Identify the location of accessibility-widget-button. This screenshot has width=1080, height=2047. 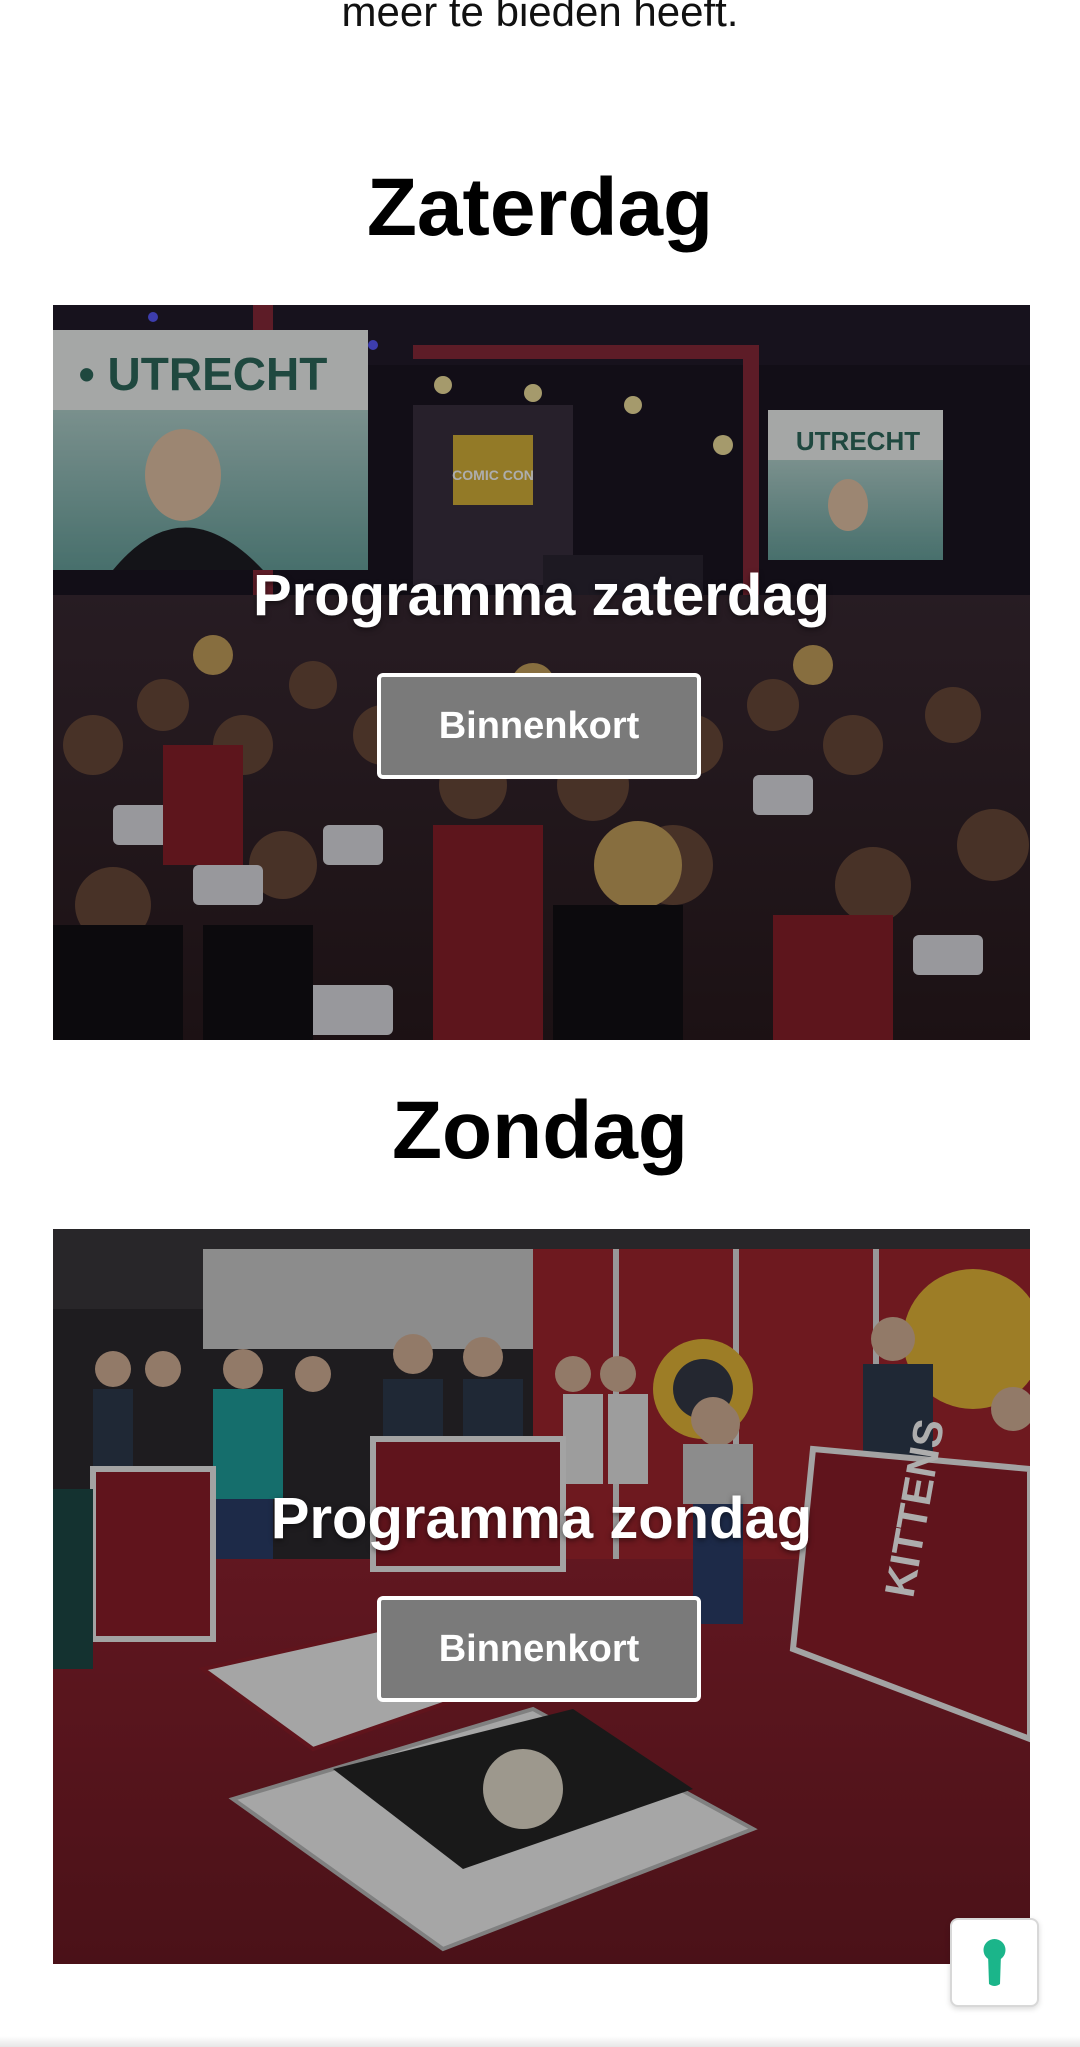
(994, 1962).